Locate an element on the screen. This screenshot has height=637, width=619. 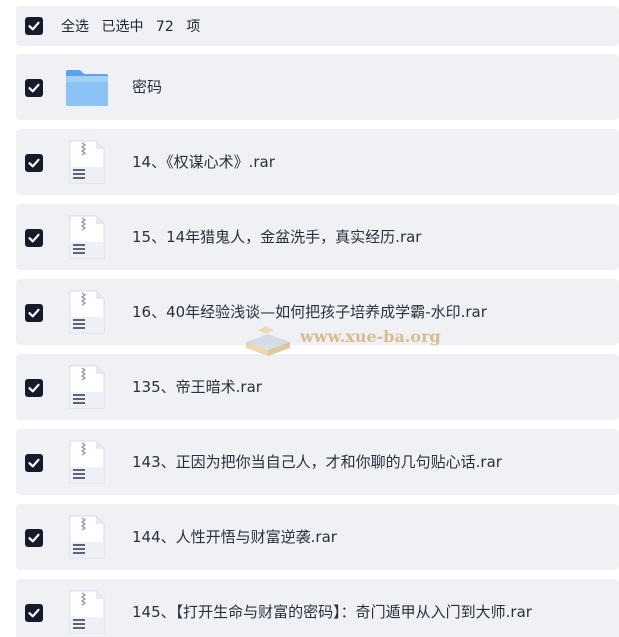
list-item: 16、40年经验浅谈—如何把孩子培养成学霸-水印.rar is located at coordinates (317, 312).